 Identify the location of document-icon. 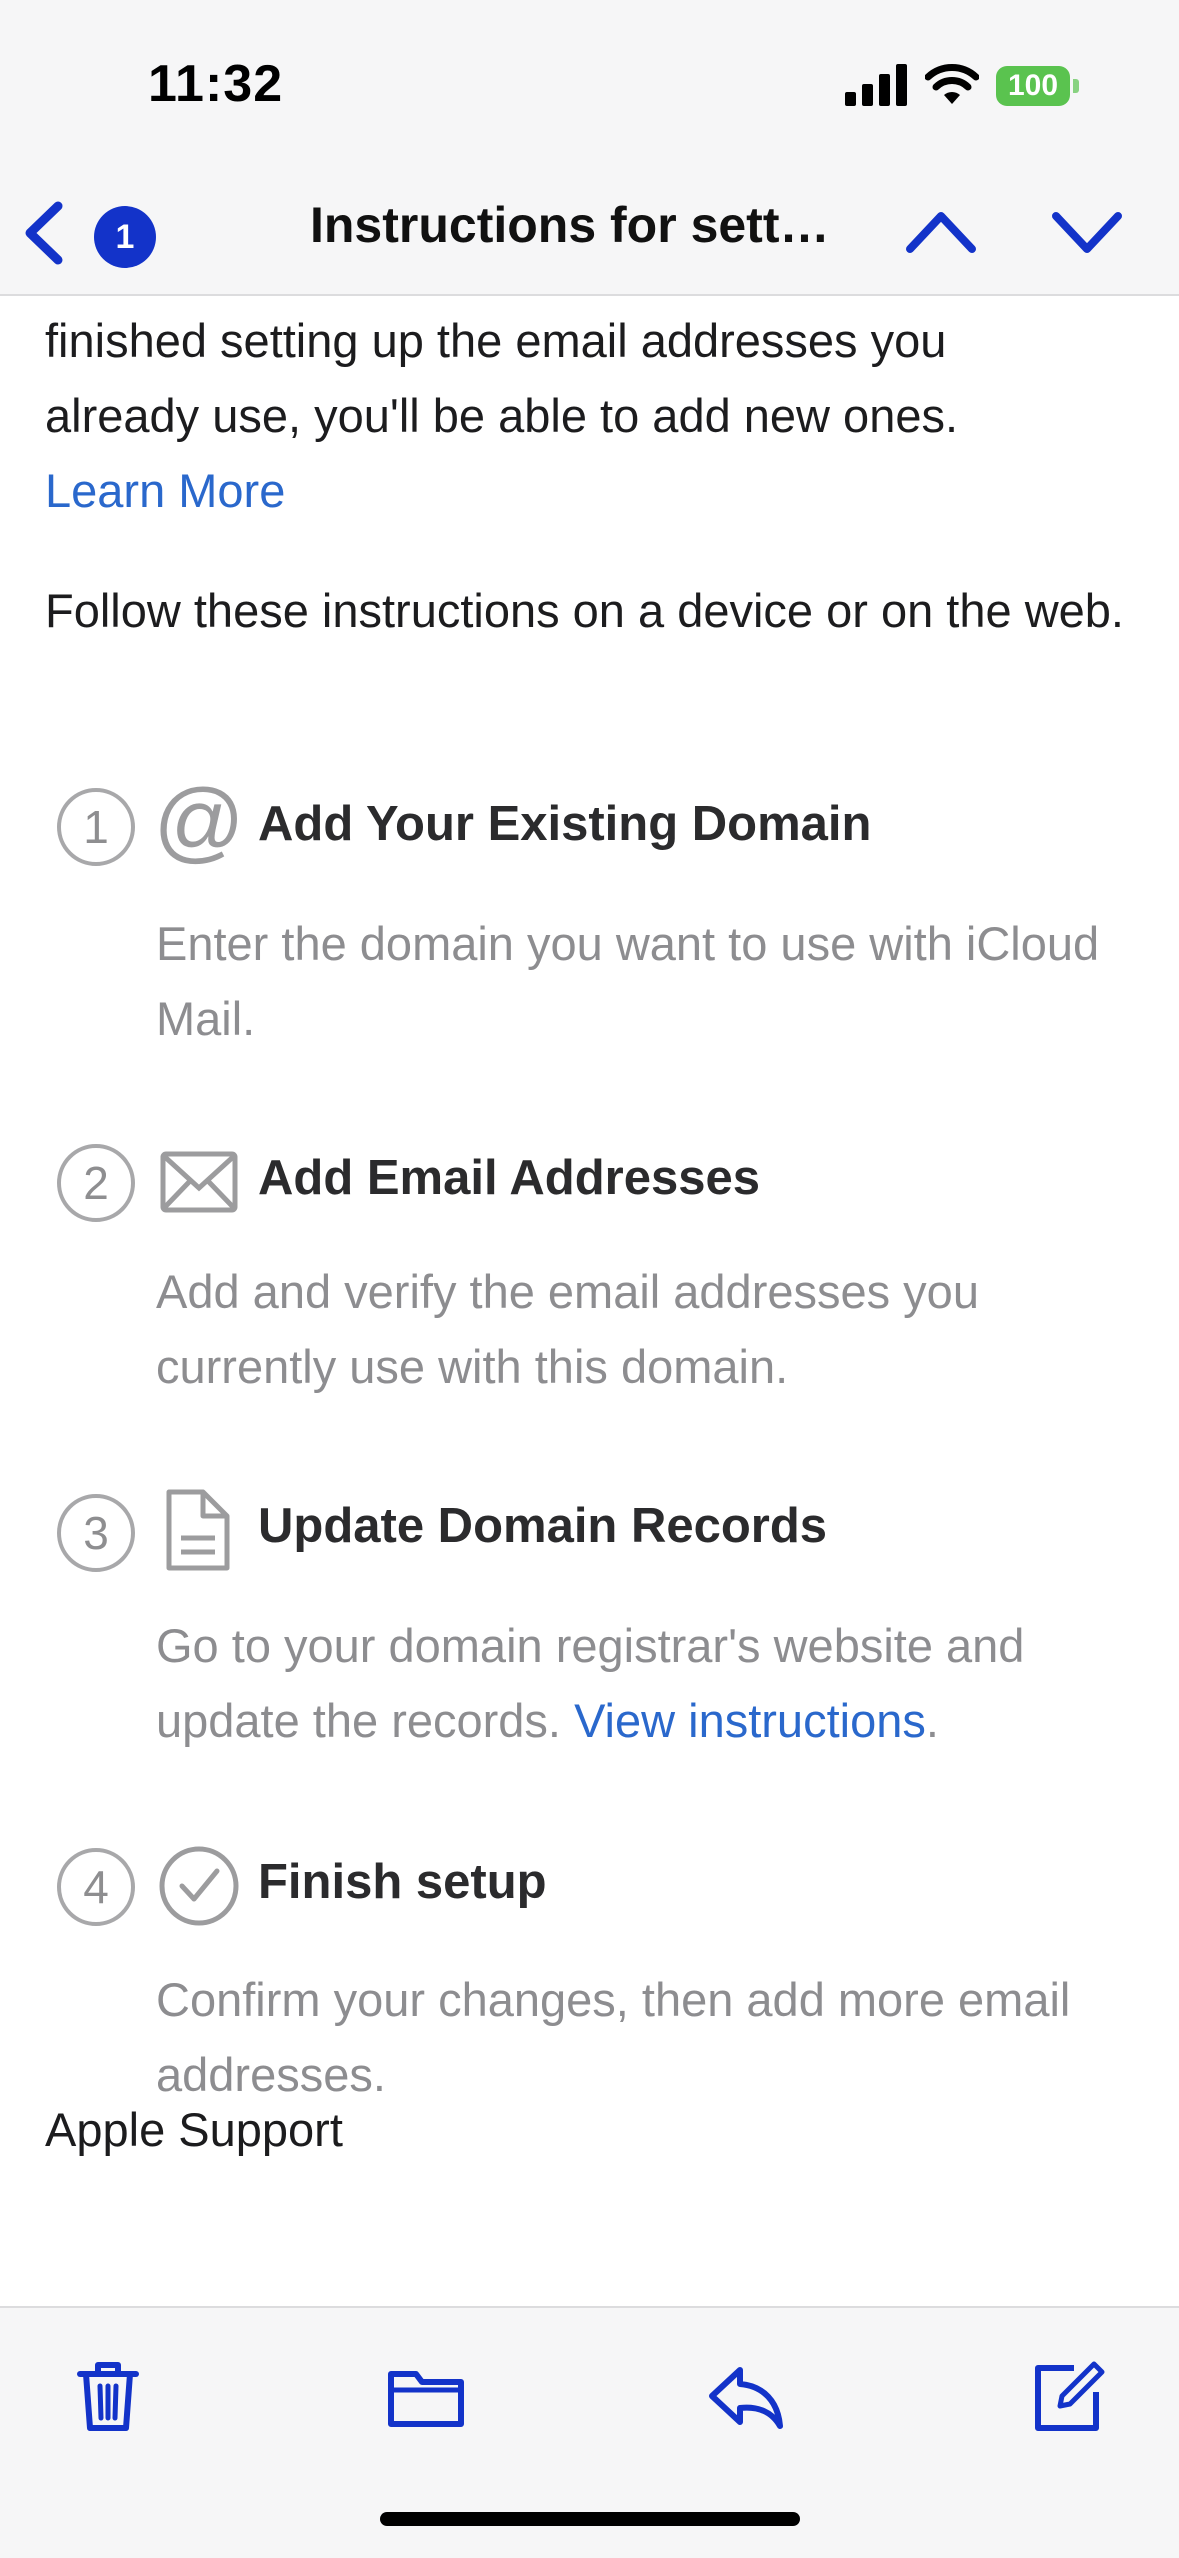
(198, 1530).